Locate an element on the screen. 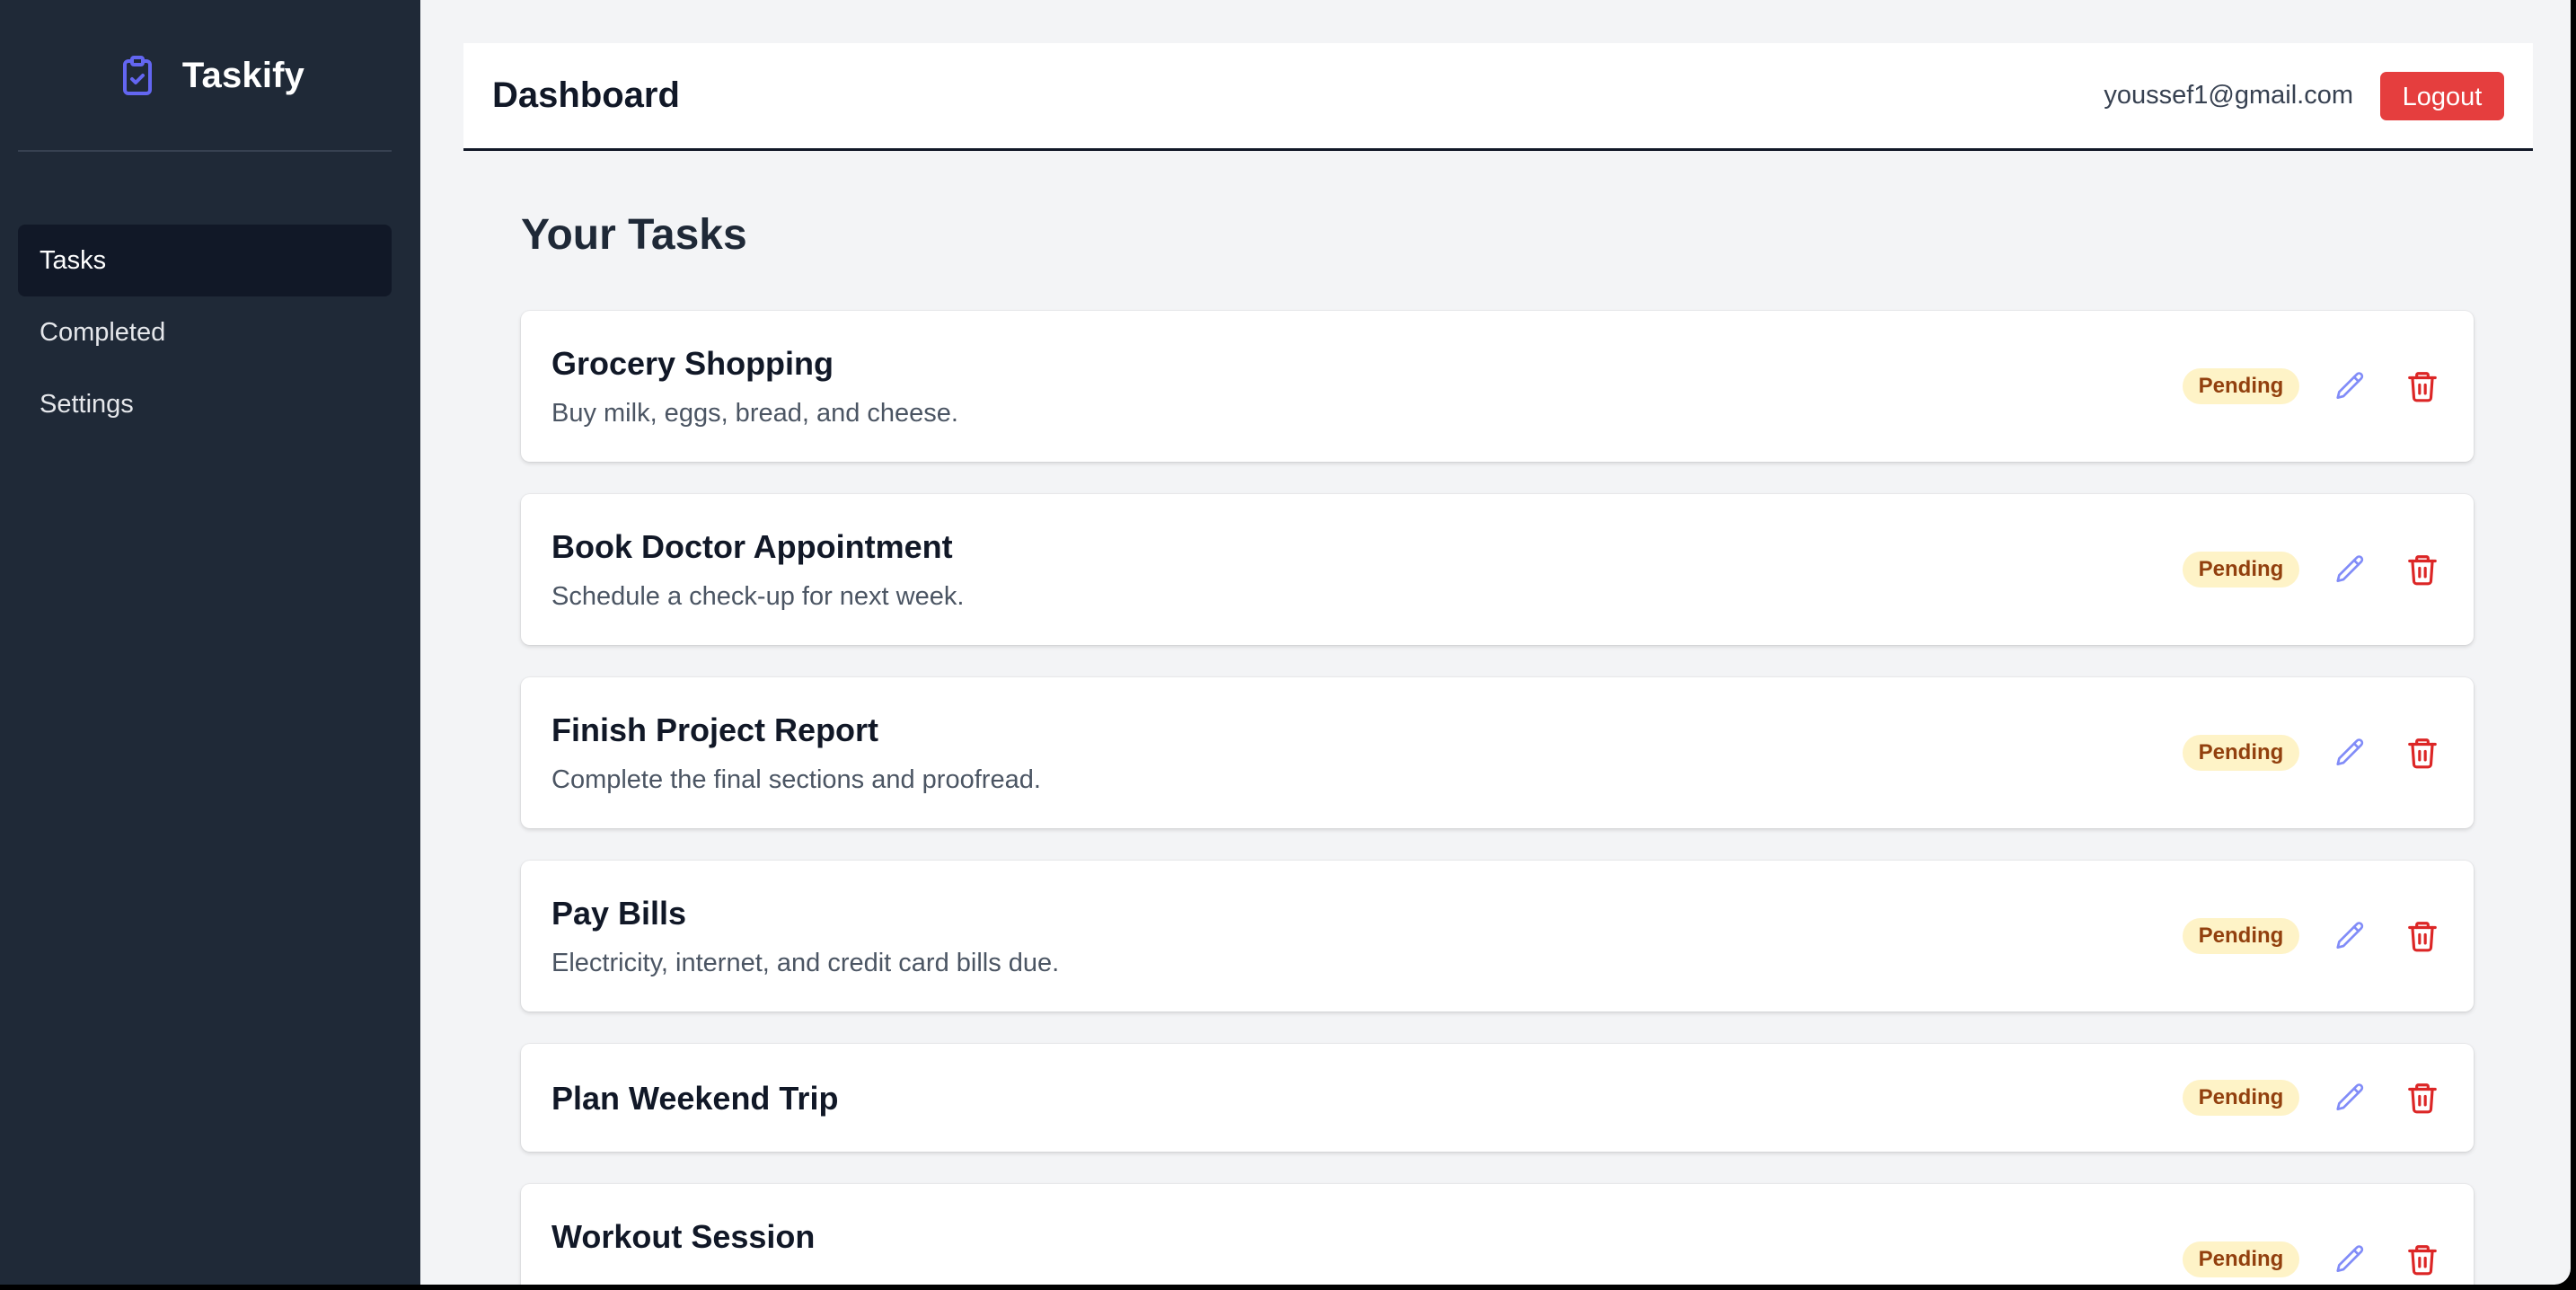  user-email: youssef1@gmail.com is located at coordinates (2228, 95).